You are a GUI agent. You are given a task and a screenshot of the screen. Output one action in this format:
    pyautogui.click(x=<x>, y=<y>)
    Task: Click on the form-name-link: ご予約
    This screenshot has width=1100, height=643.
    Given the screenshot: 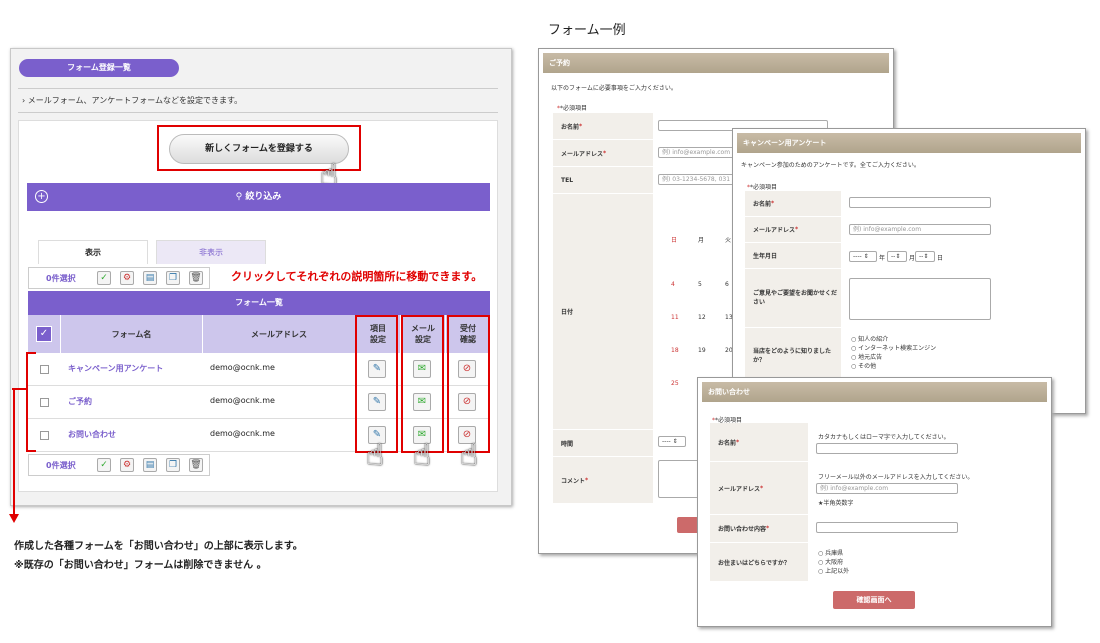 What is the action you would take?
    pyautogui.click(x=80, y=401)
    